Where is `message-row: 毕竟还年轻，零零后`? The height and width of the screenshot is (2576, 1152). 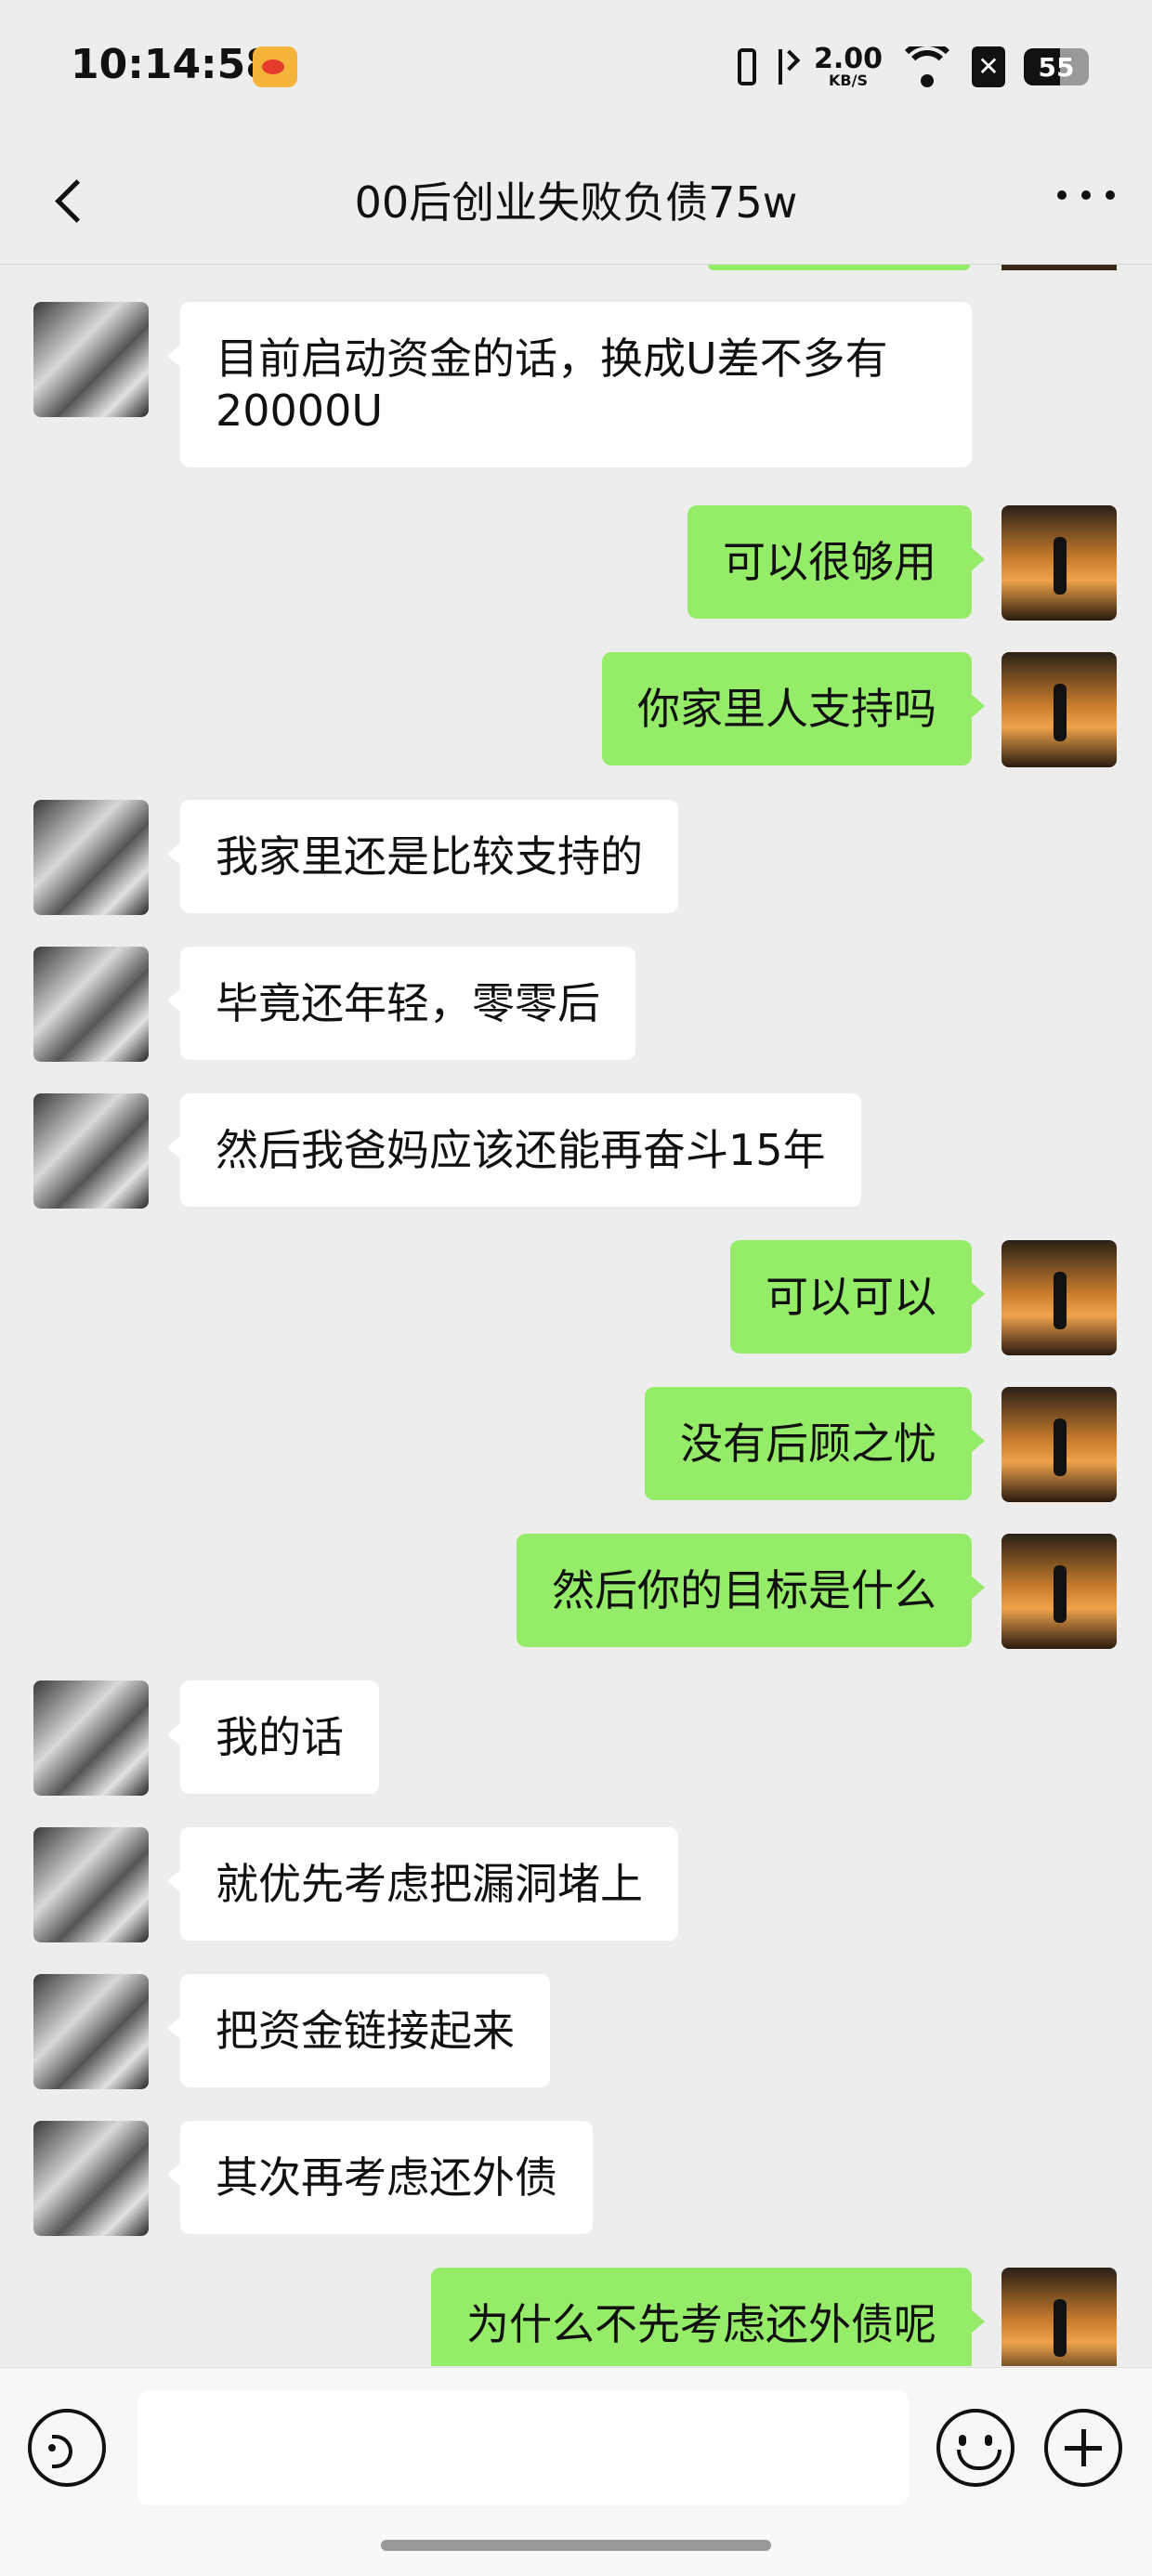
message-row: 毕竟还年轻，零零后 is located at coordinates (576, 1004).